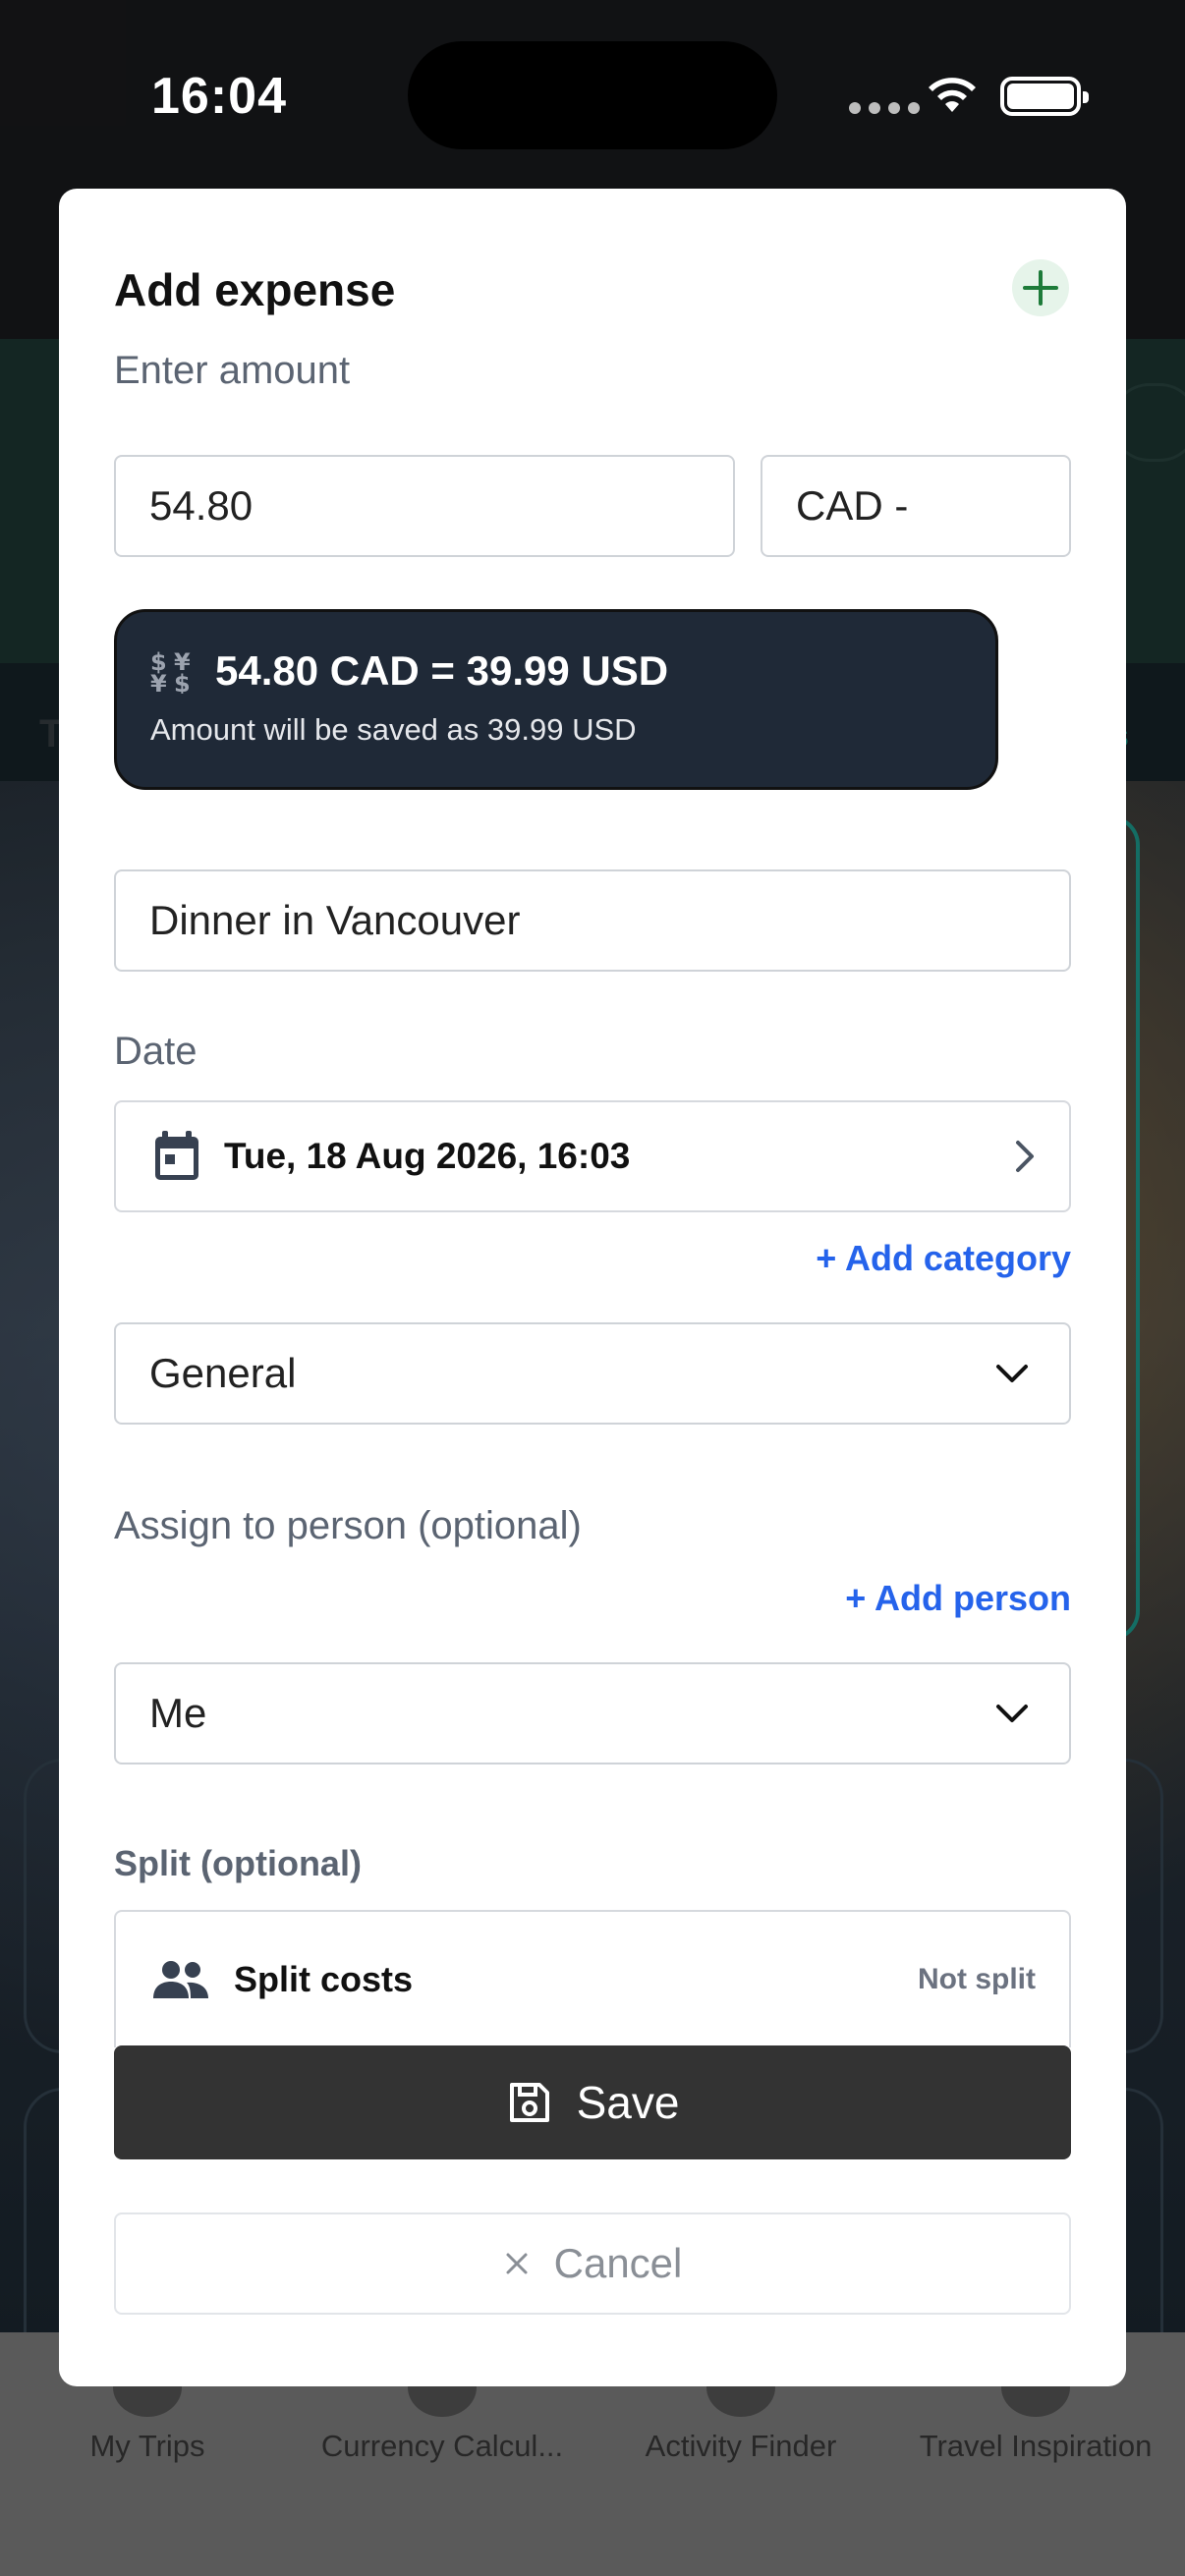 Image resolution: width=1185 pixels, height=2576 pixels. What do you see at coordinates (592, 95) in the screenshot?
I see `dynamic-island` at bounding box center [592, 95].